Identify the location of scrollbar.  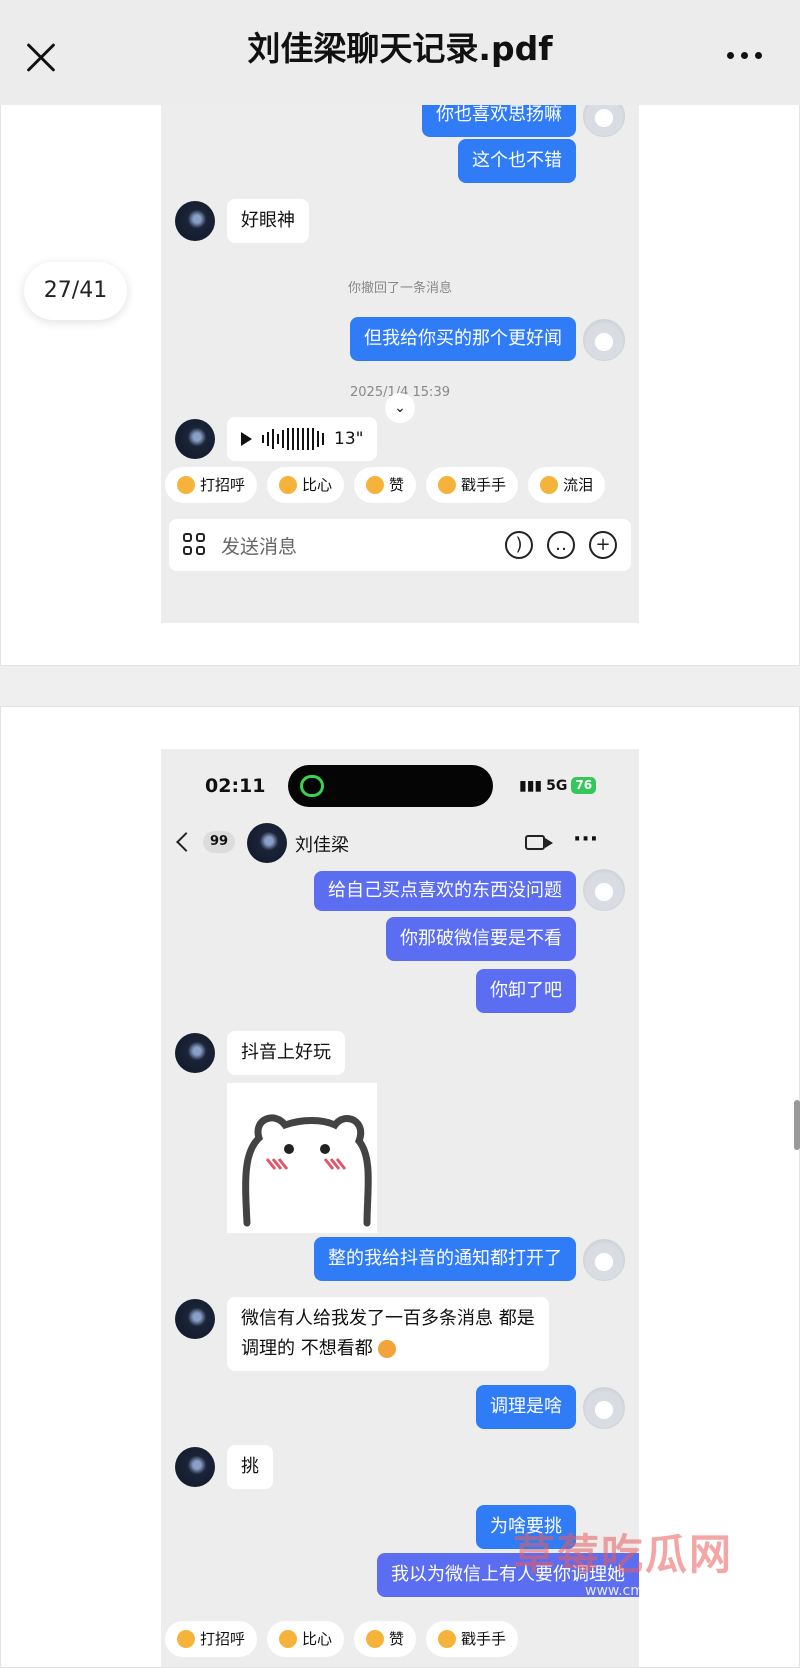
(797, 1125).